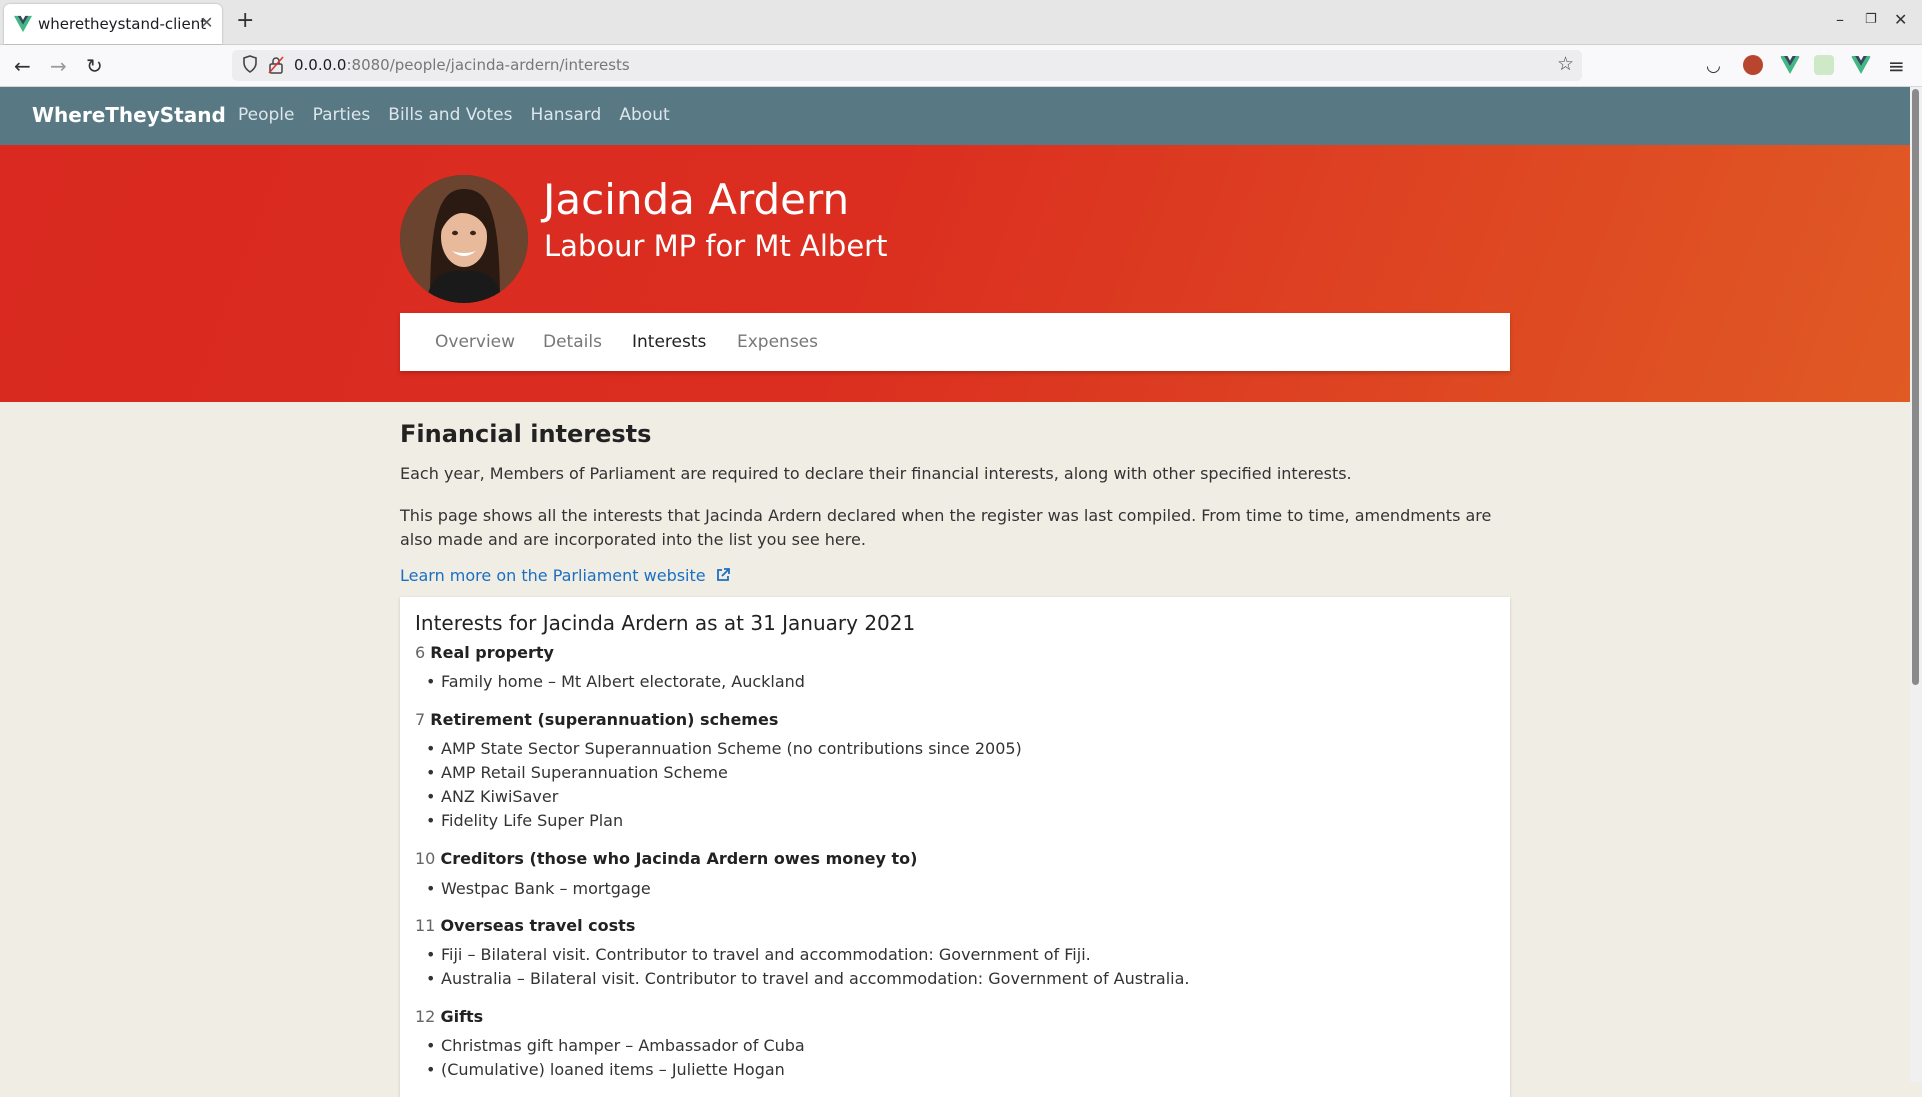  What do you see at coordinates (572, 342) in the screenshot?
I see `tab-details: Details` at bounding box center [572, 342].